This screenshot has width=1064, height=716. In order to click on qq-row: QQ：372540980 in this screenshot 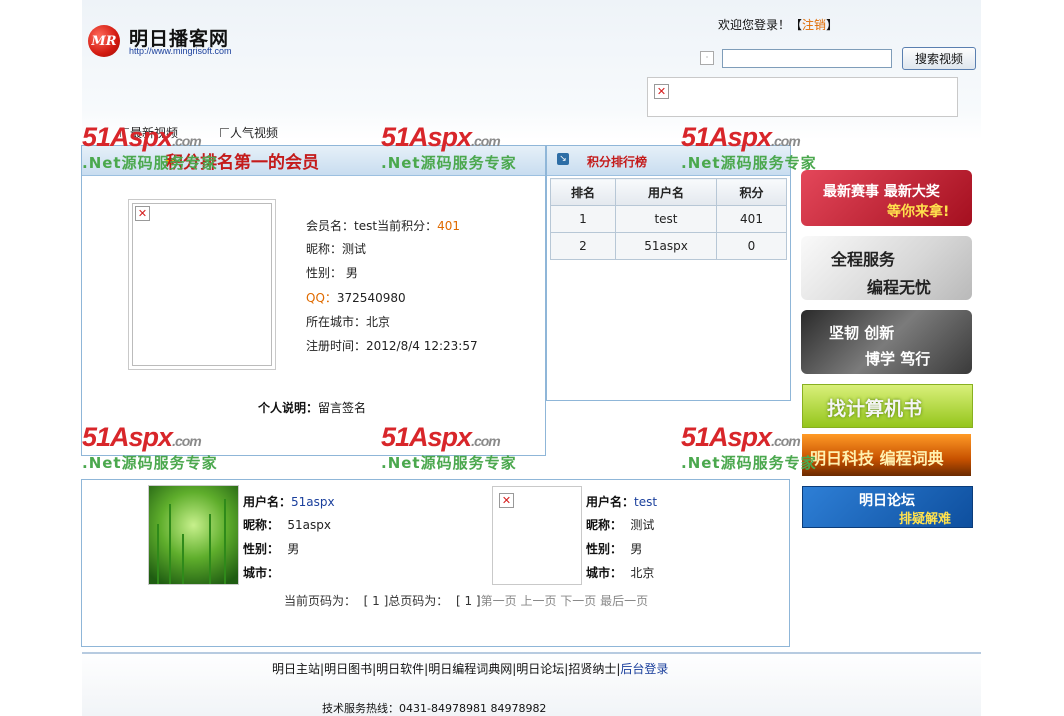, I will do `click(356, 297)`.